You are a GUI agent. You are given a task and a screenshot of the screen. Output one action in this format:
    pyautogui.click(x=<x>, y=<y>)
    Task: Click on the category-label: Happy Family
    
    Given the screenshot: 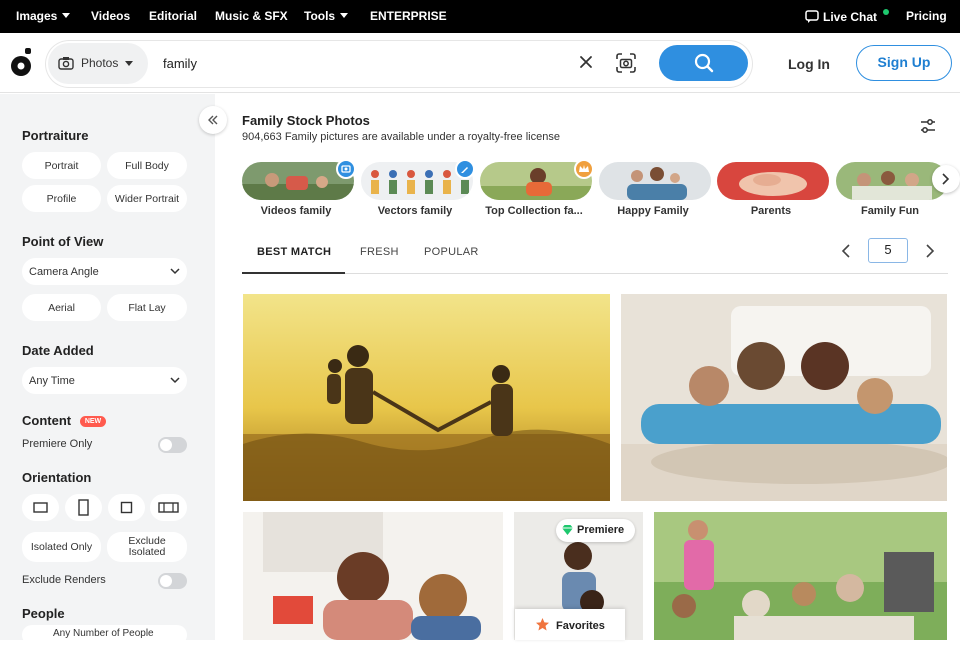 What is the action you would take?
    pyautogui.click(x=653, y=211)
    